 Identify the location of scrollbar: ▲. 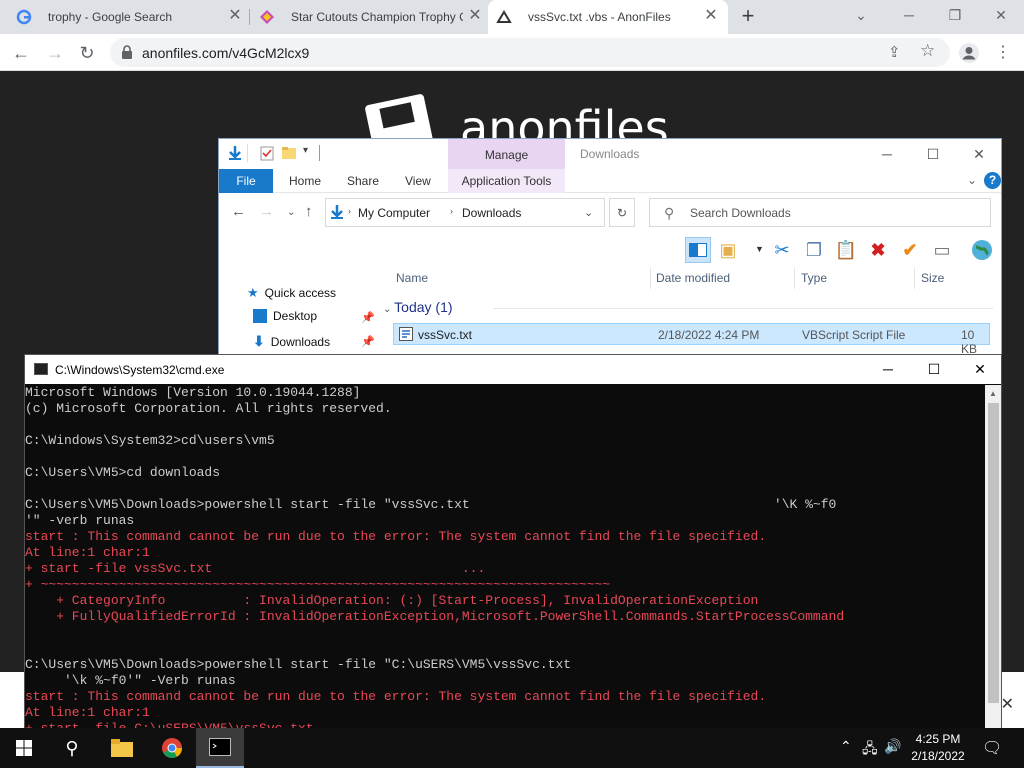
(993, 560).